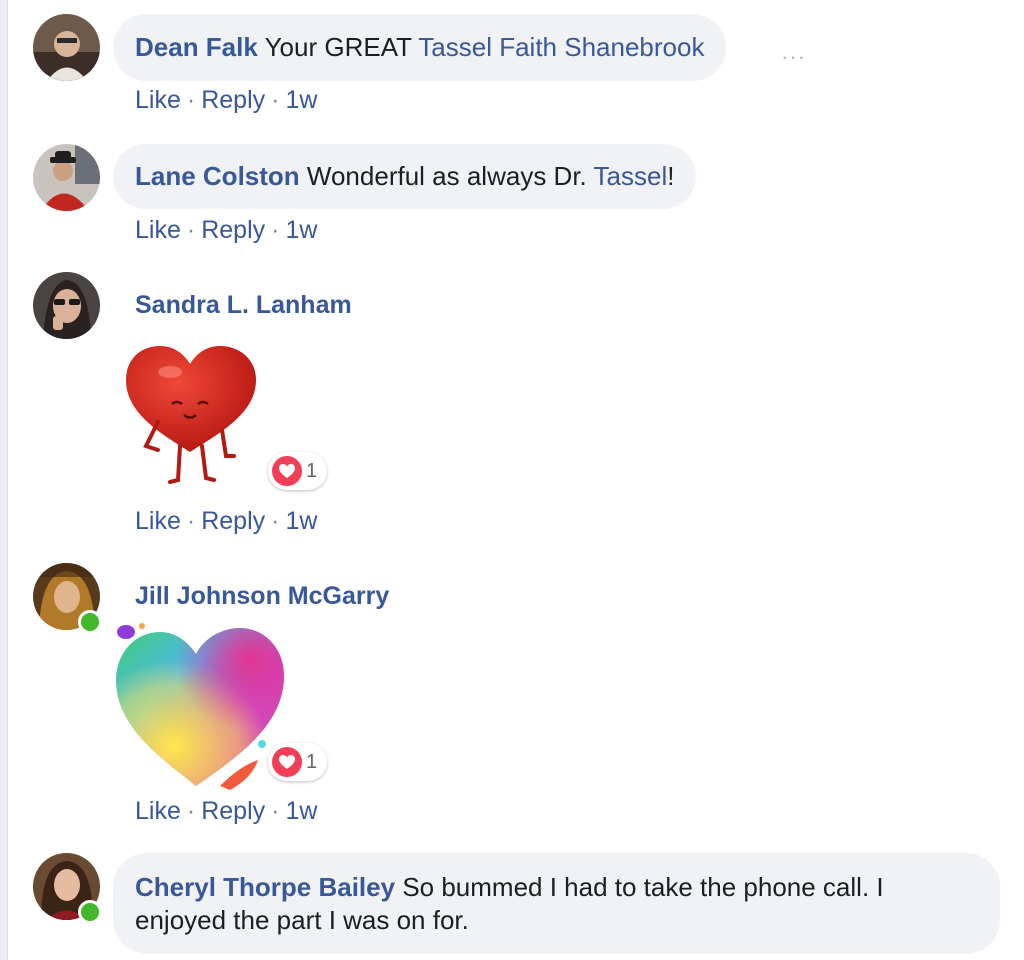 This screenshot has width=1024, height=960. Describe the element at coordinates (200, 706) in the screenshot. I see `rainbow-heart-sticker` at that location.